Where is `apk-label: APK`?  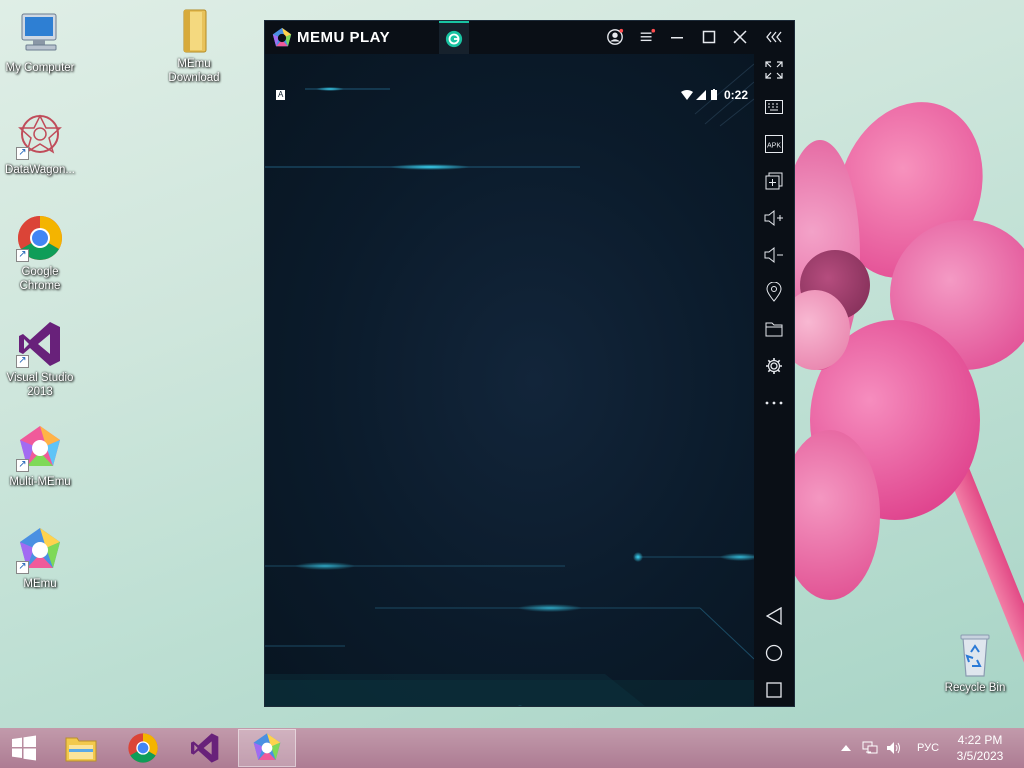 apk-label: APK is located at coordinates (774, 146).